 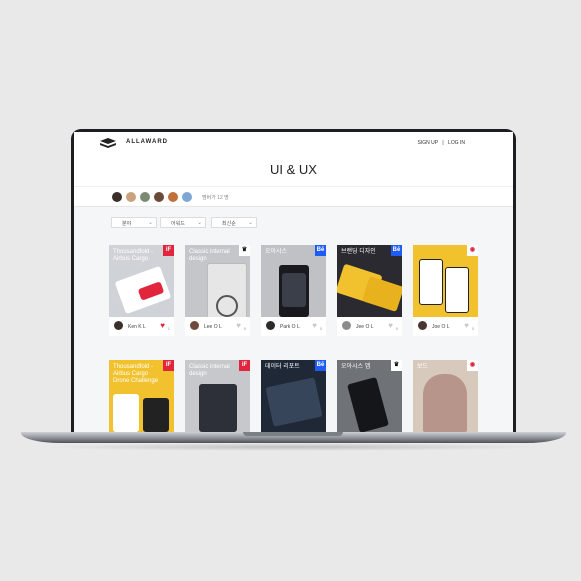 I want to click on user-name: Ken K L, so click(x=137, y=327).